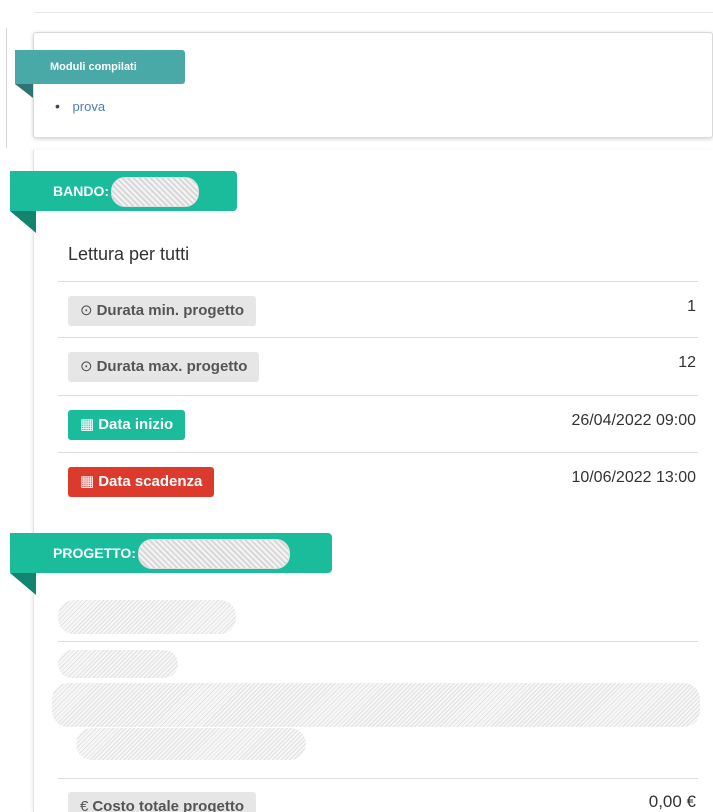 The image size is (713, 812). What do you see at coordinates (213, 554) in the screenshot?
I see `redacted-progetto-name` at bounding box center [213, 554].